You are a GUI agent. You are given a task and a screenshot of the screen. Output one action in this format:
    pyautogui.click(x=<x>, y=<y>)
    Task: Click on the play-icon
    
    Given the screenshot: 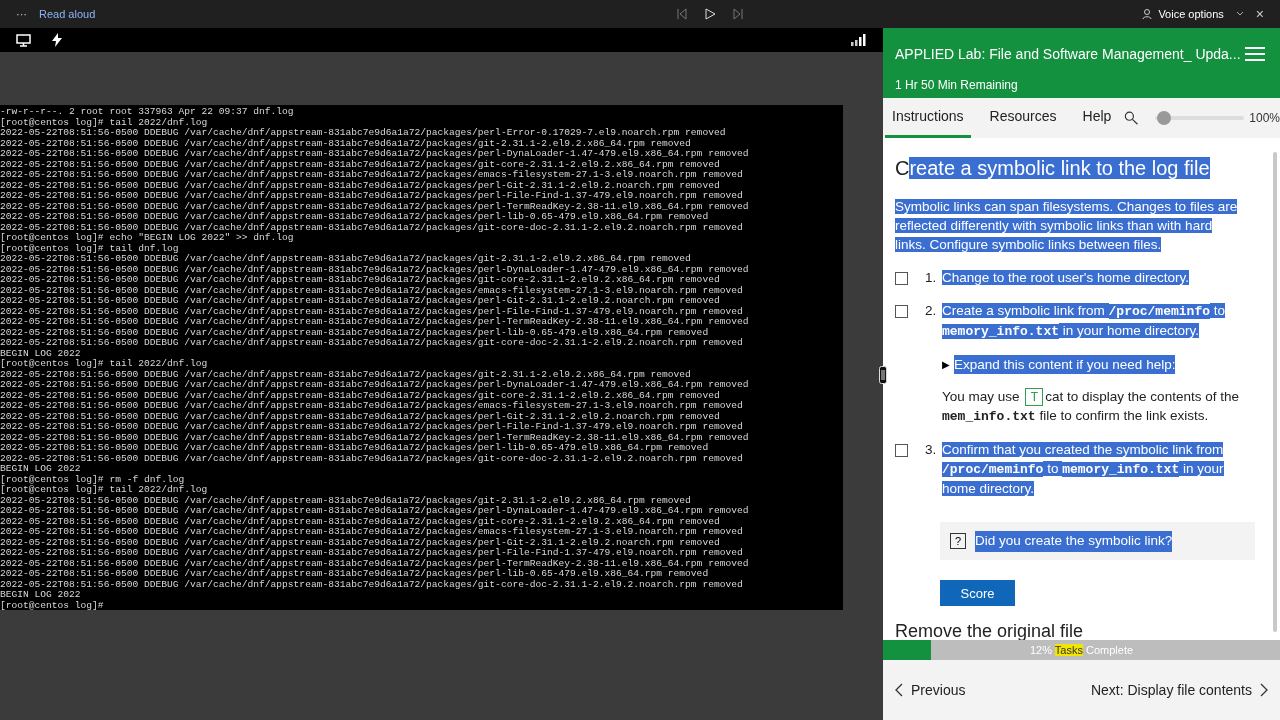 What is the action you would take?
    pyautogui.click(x=709, y=14)
    